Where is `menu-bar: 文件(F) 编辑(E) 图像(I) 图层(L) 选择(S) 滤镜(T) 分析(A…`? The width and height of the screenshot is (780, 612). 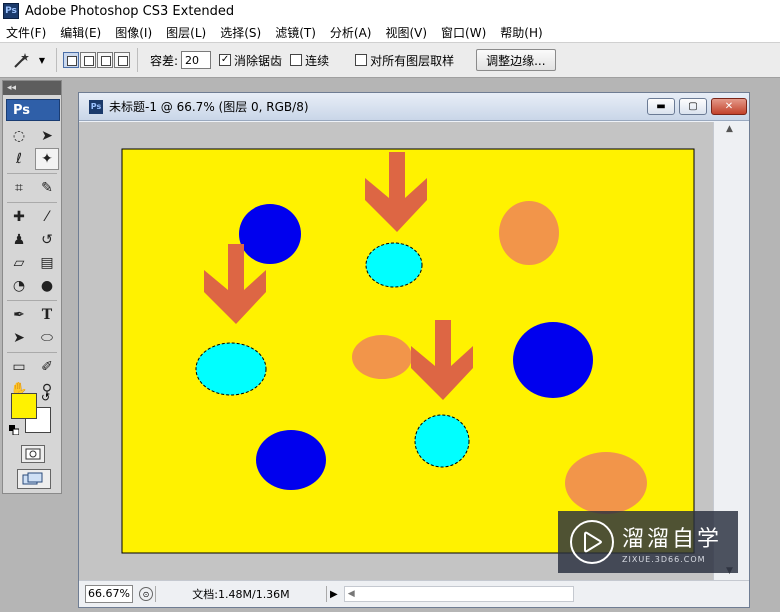
menu-bar: 文件(F) 编辑(E) 图像(I) 图层(L) 选择(S) 滤镜(T) 分析(A… is located at coordinates (390, 32).